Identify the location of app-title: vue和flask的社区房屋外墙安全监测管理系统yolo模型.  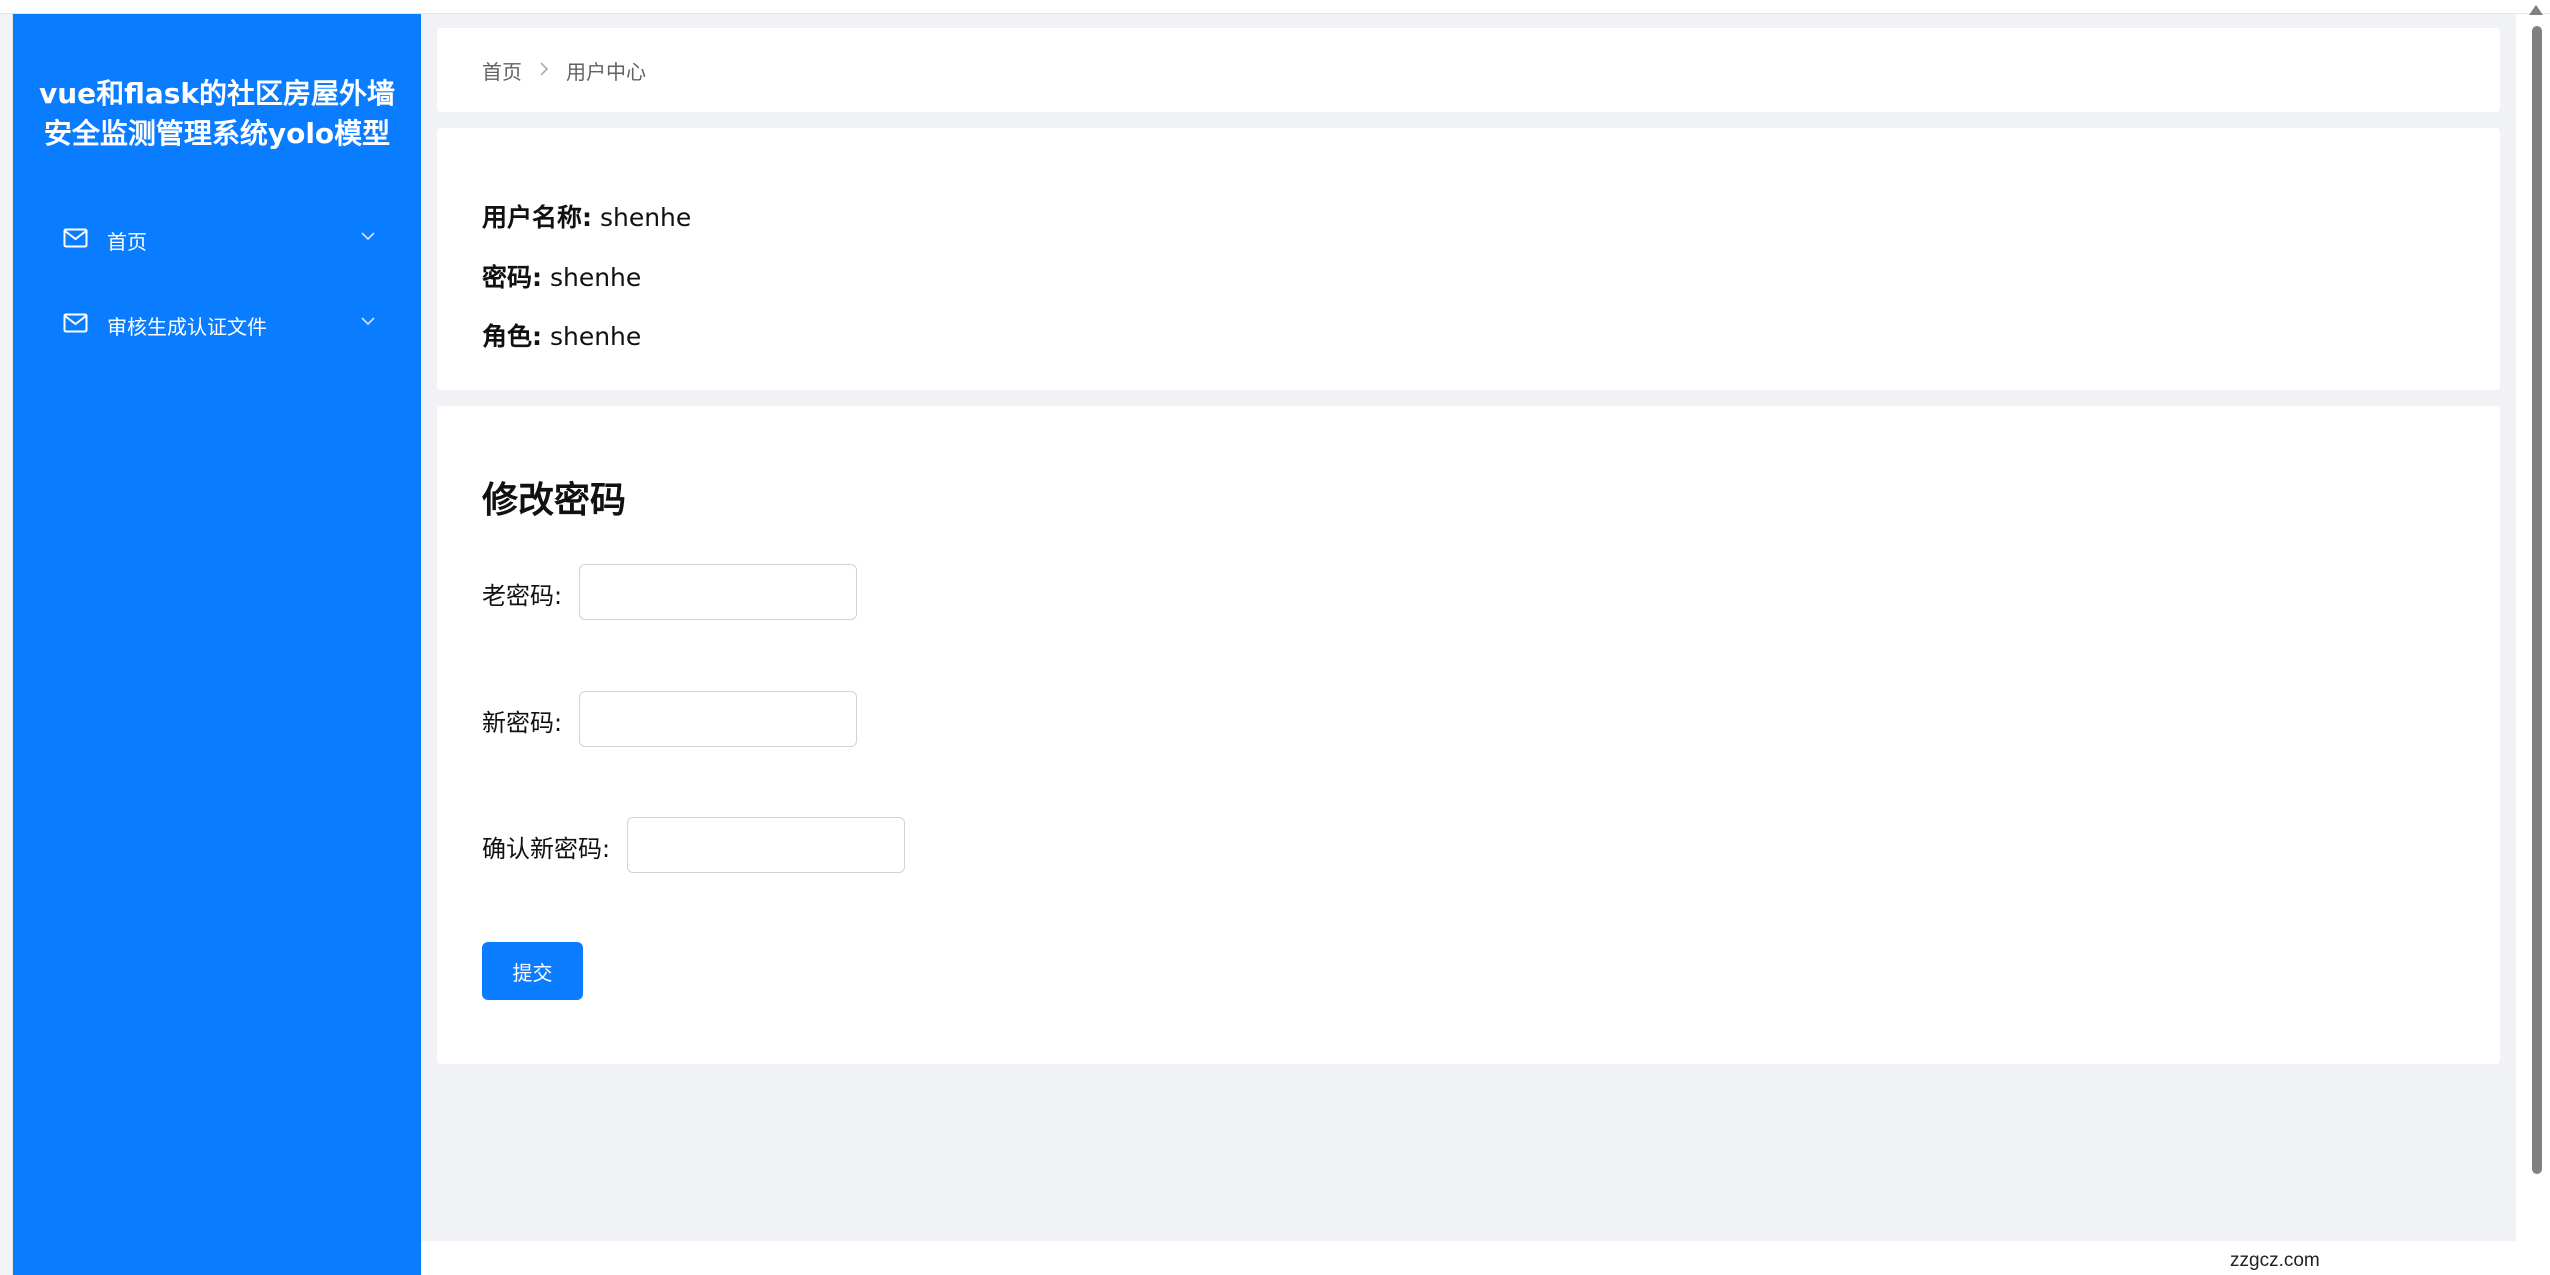
(217, 113).